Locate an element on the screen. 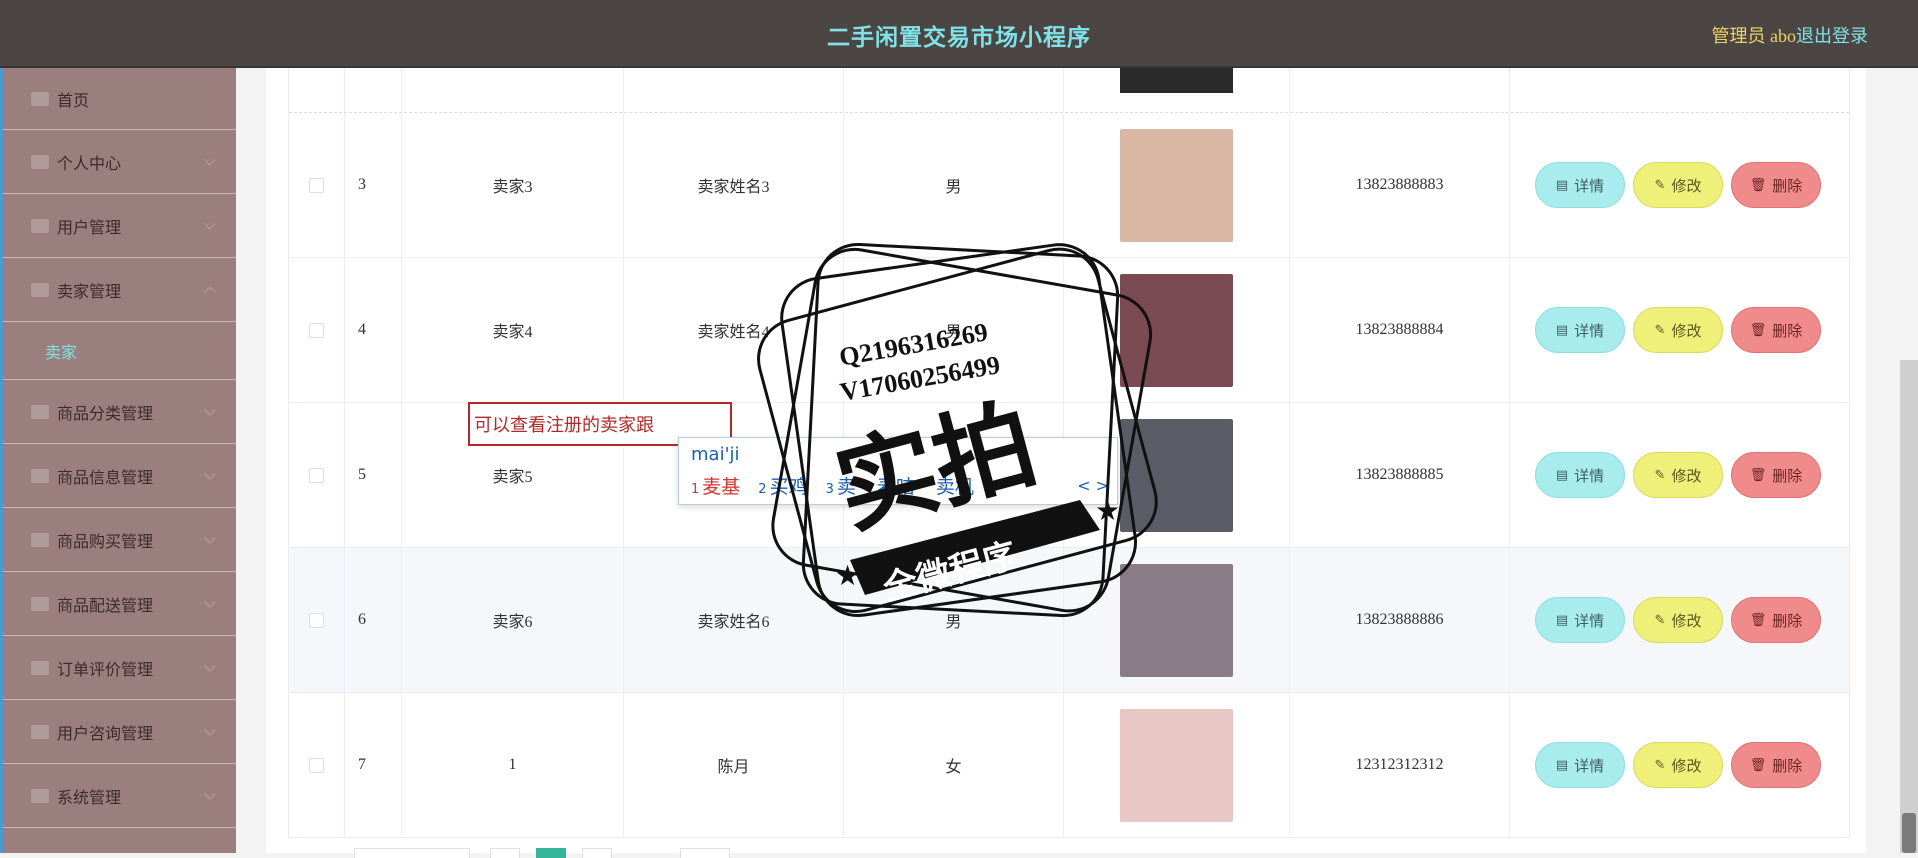 The height and width of the screenshot is (858, 1918). cell-phone: 13823888885 is located at coordinates (1400, 475).